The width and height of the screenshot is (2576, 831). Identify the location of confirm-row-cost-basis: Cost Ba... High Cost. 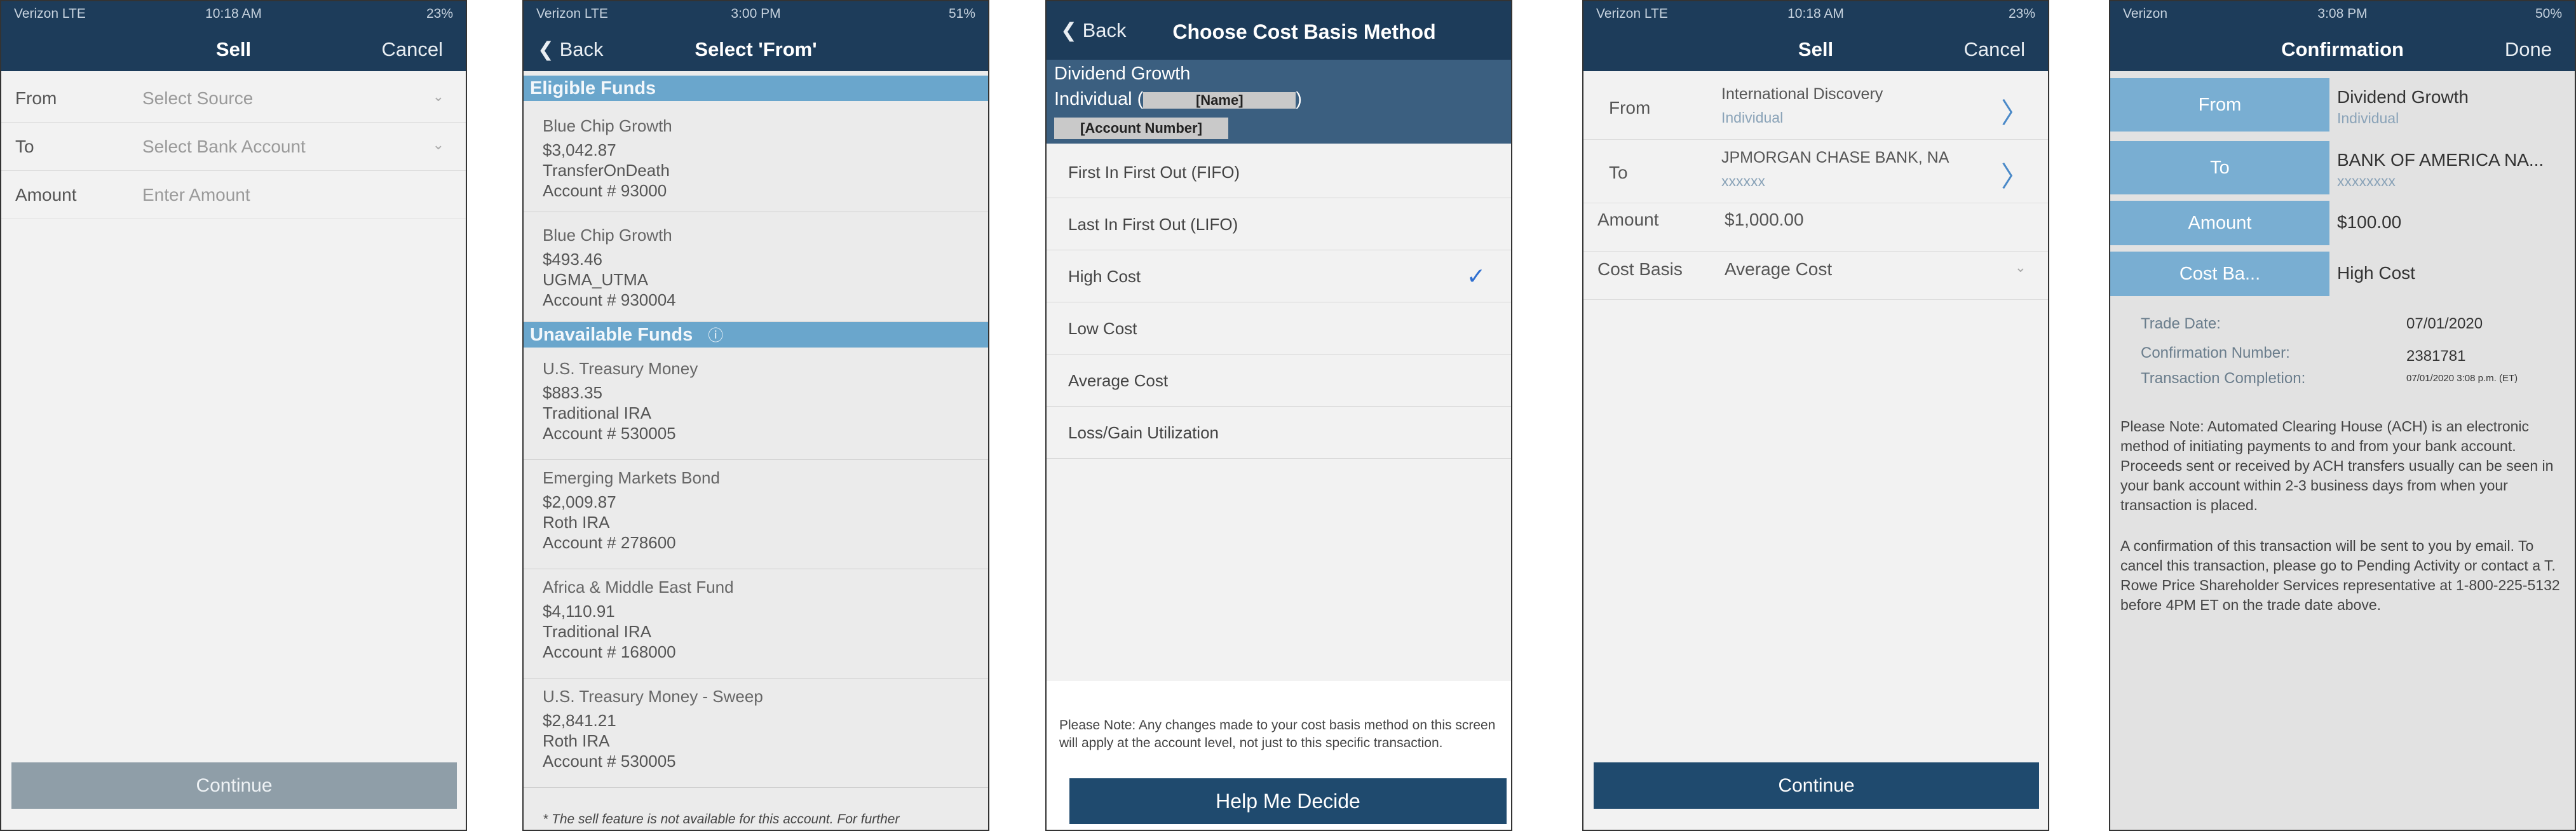
(2342, 274).